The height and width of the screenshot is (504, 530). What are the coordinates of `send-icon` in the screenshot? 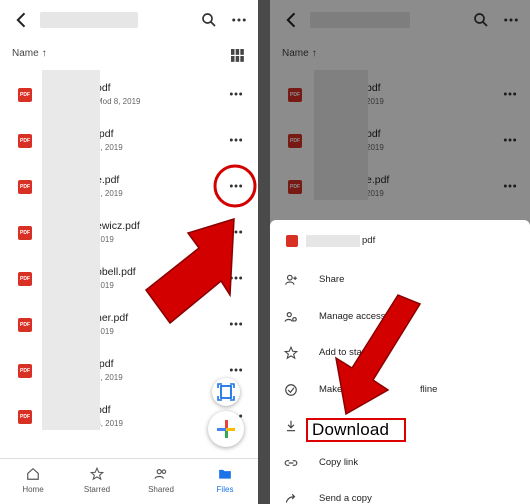 It's located at (291, 498).